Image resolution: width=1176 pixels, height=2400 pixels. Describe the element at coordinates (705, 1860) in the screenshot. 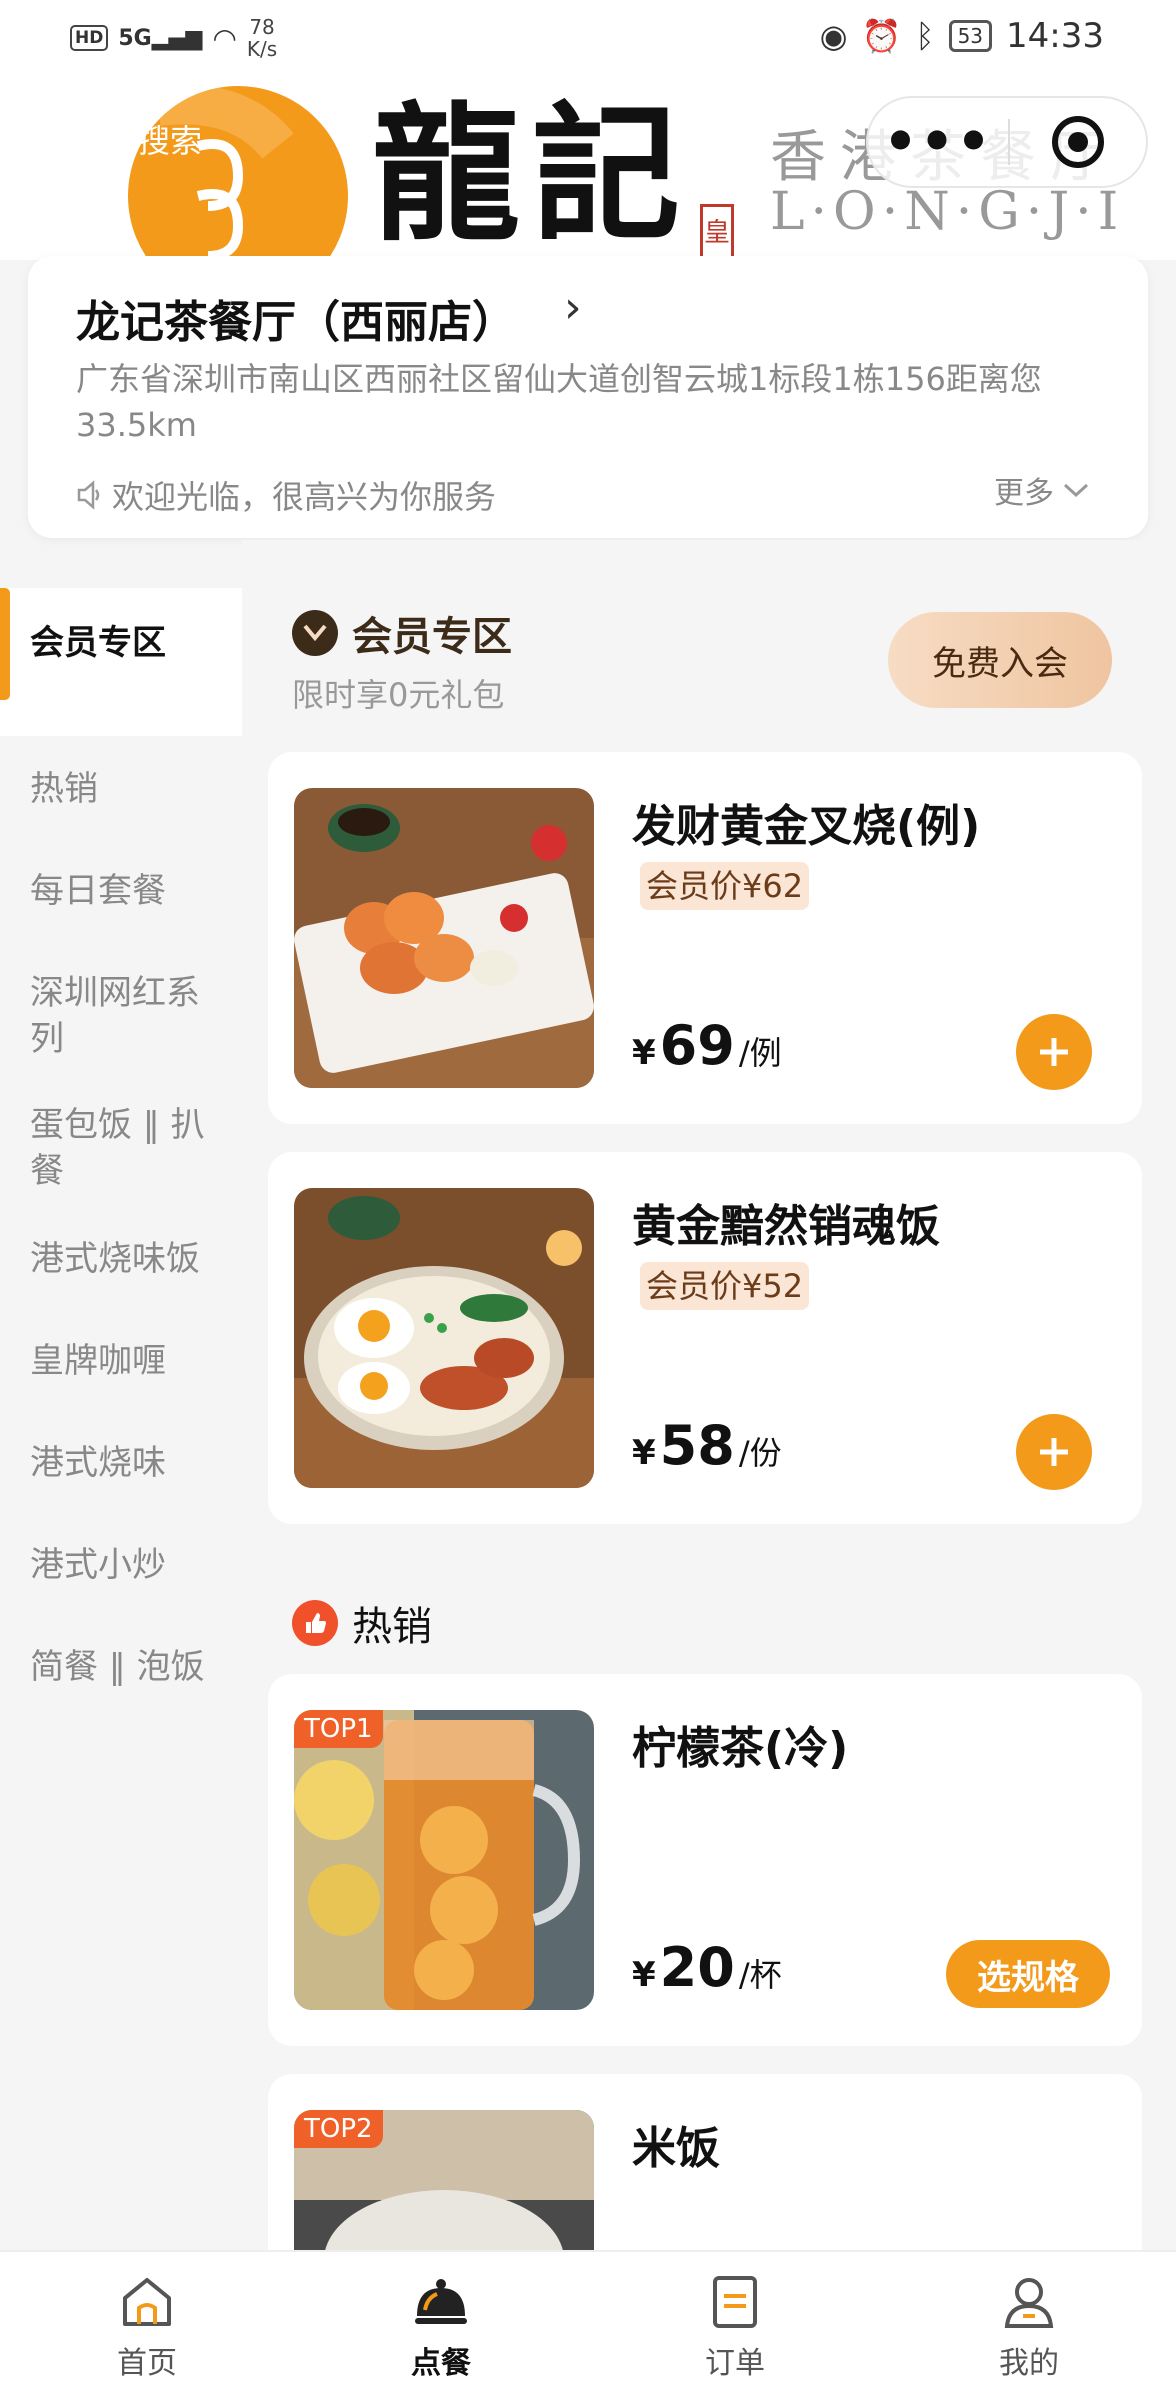

I see `product-card: TOP1 柠檬茶(冷) ¥ 20 /杯 选规格` at that location.